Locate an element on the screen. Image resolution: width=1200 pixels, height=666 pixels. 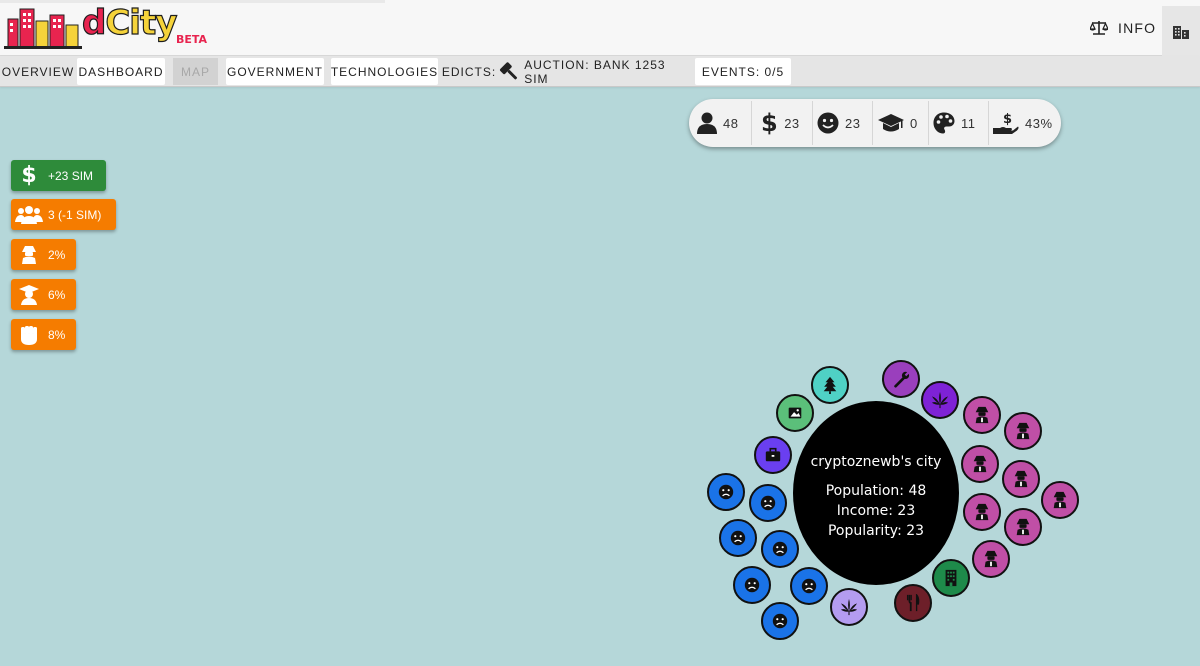
nav-map: MAP is located at coordinates (195, 71).